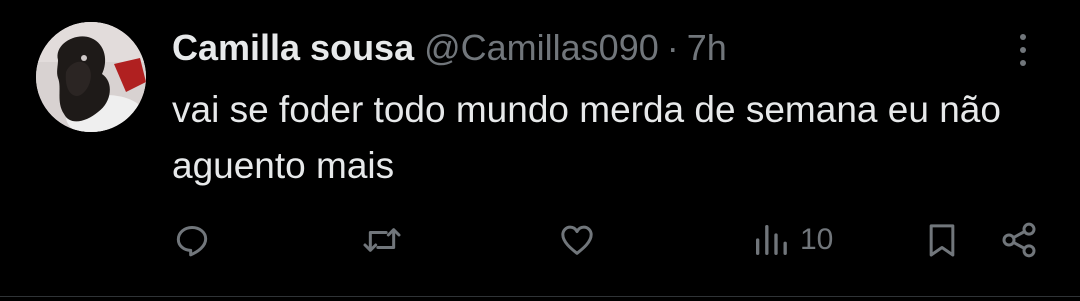  What do you see at coordinates (541, 48) in the screenshot?
I see `user-handle: @Camillas090` at bounding box center [541, 48].